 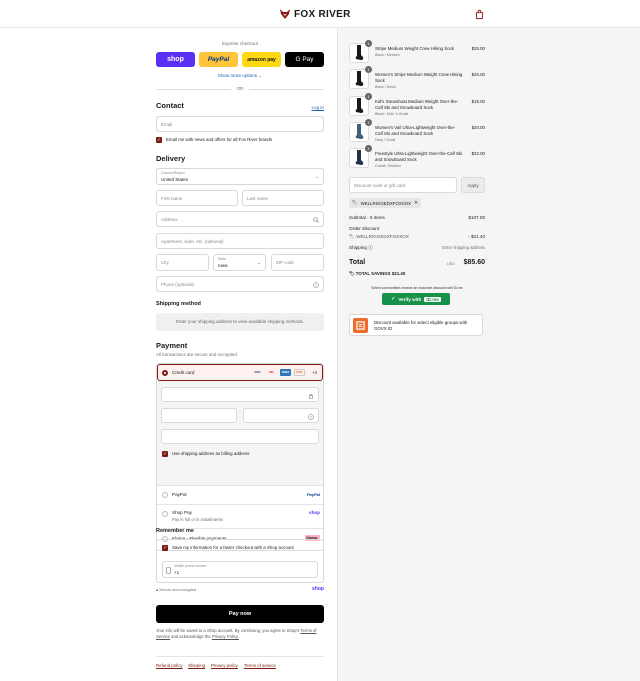 What do you see at coordinates (358, 247) in the screenshot?
I see `shipping-label-text: Shipping` at bounding box center [358, 247].